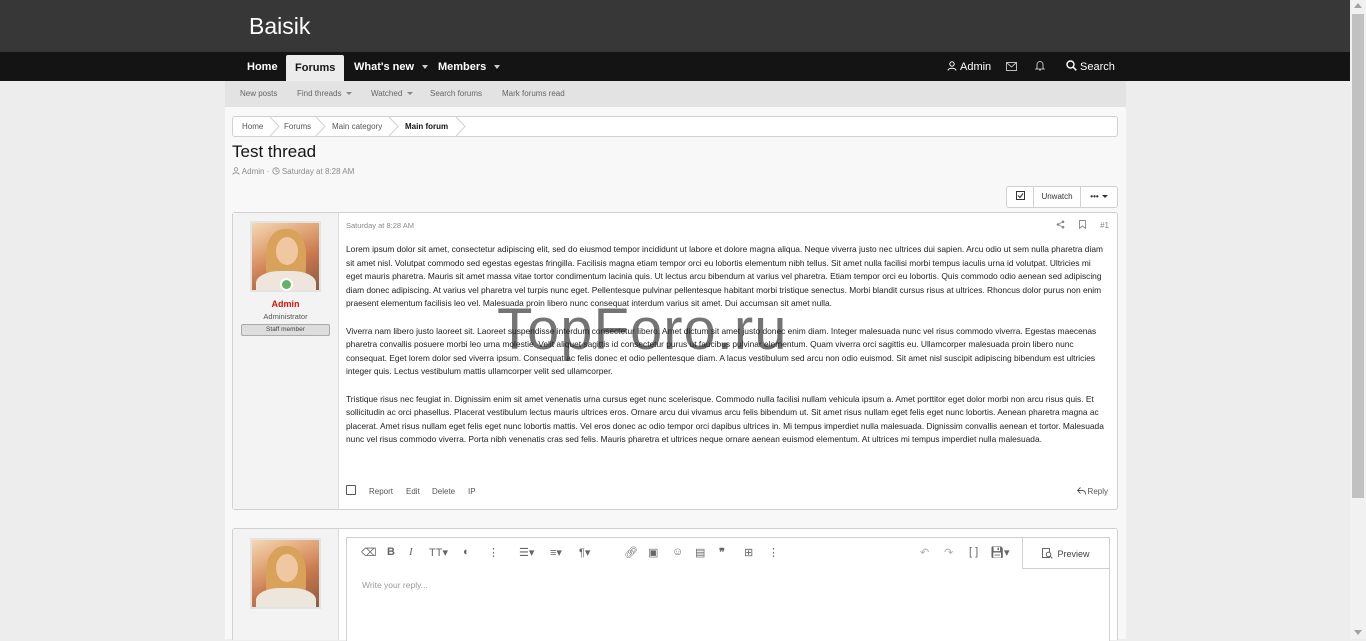  Describe the element at coordinates (1090, 66) in the screenshot. I see `search-button: Search` at that location.